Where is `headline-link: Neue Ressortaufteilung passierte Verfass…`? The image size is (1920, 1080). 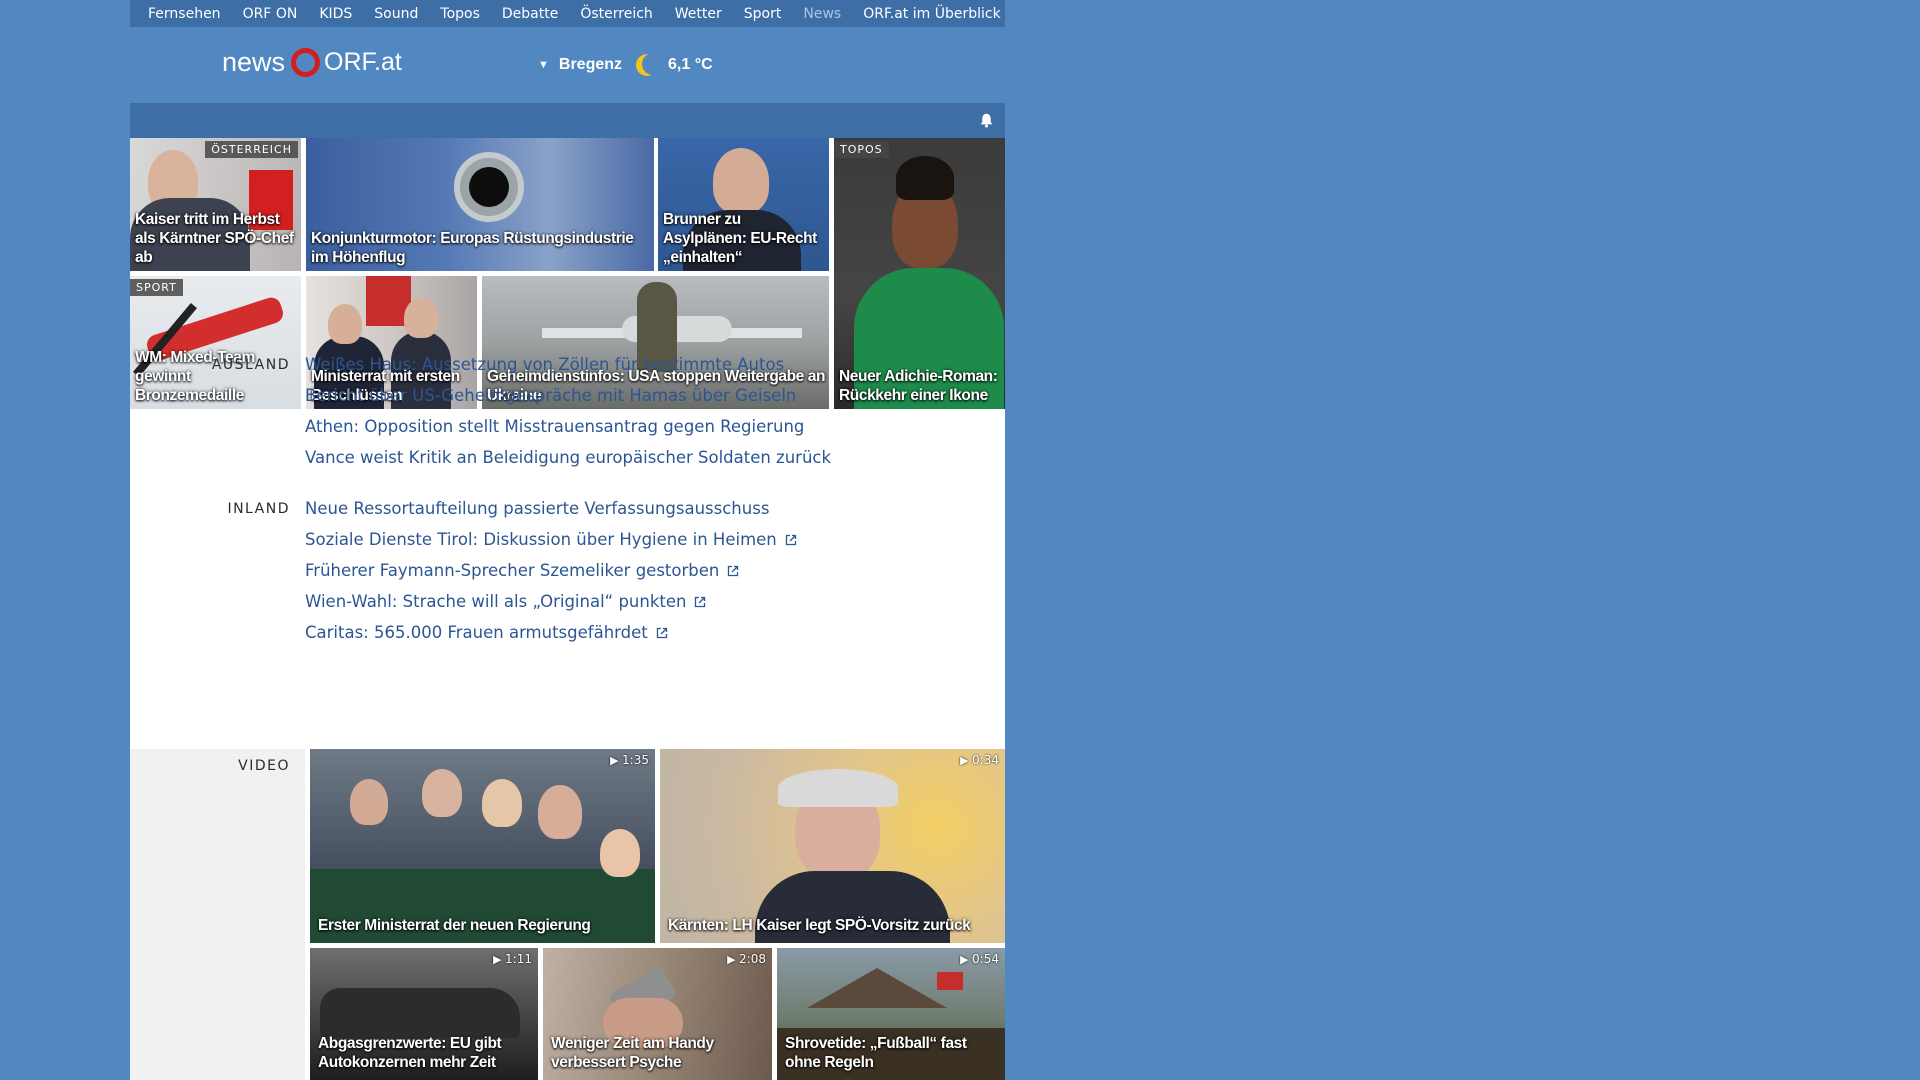 headline-link: Neue Ressortaufteilung passierte Verfass… is located at coordinates (537, 508).